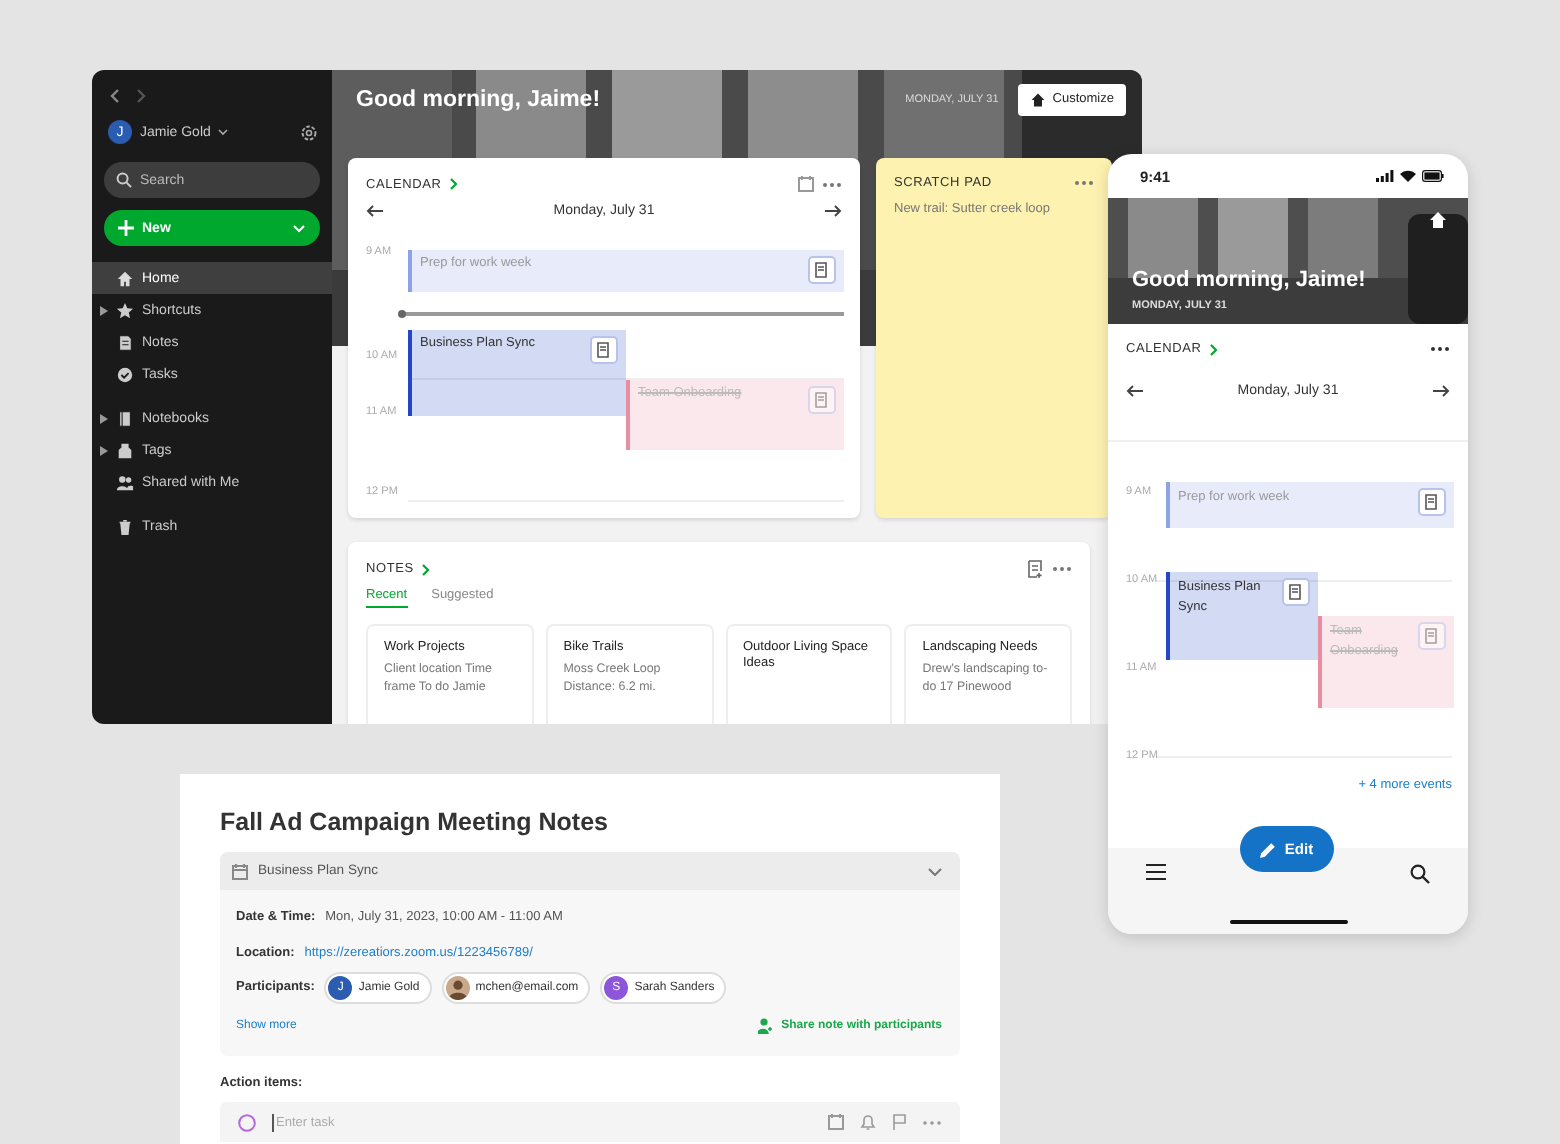 The width and height of the screenshot is (1560, 1144). What do you see at coordinates (1156, 872) in the screenshot?
I see `menu-icon` at bounding box center [1156, 872].